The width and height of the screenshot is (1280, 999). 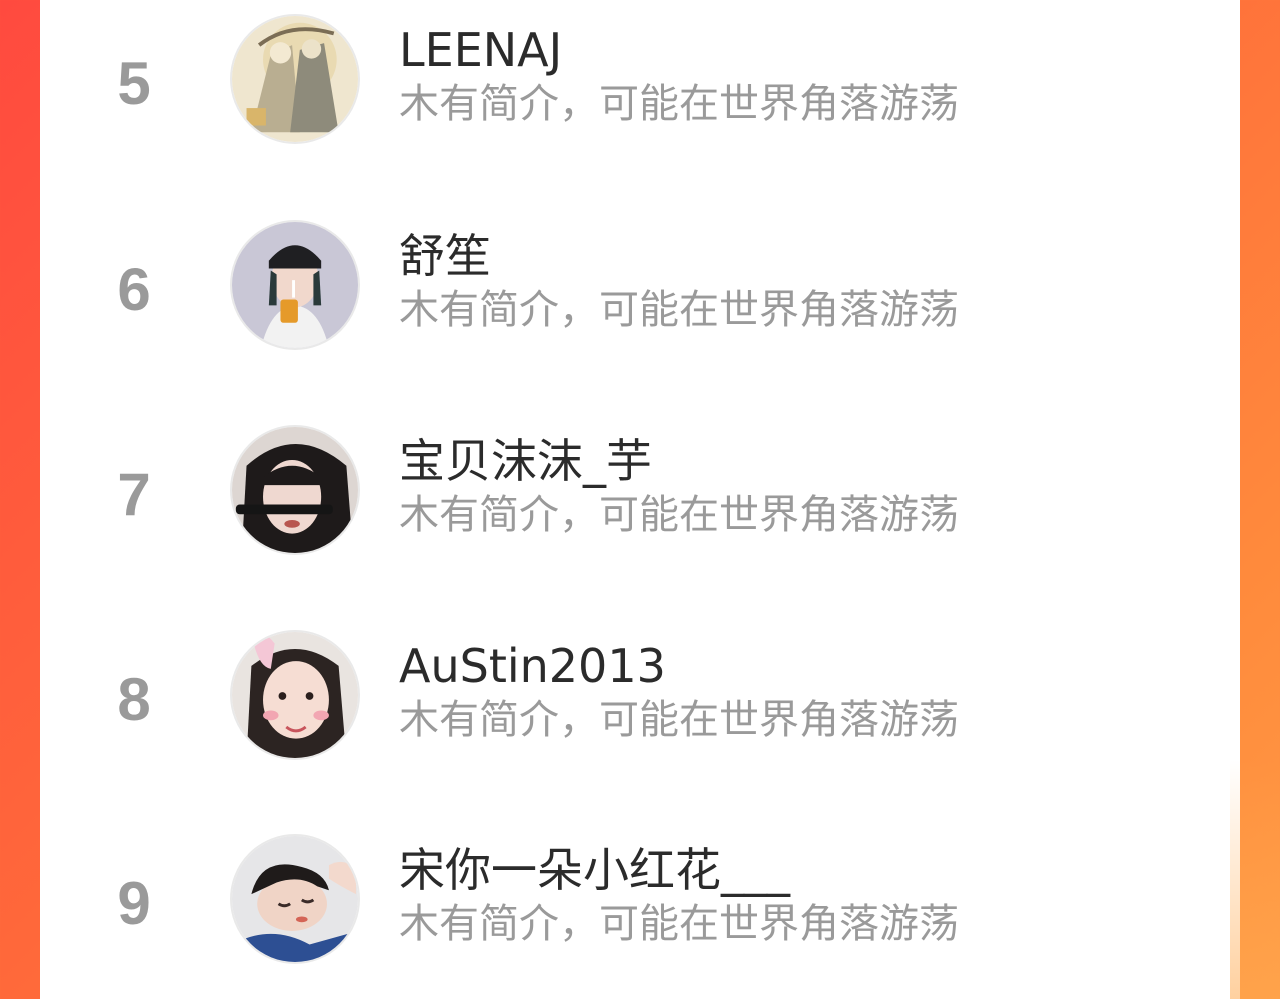 What do you see at coordinates (525, 461) in the screenshot?
I see `user-name: 宝贝沫沫_芋` at bounding box center [525, 461].